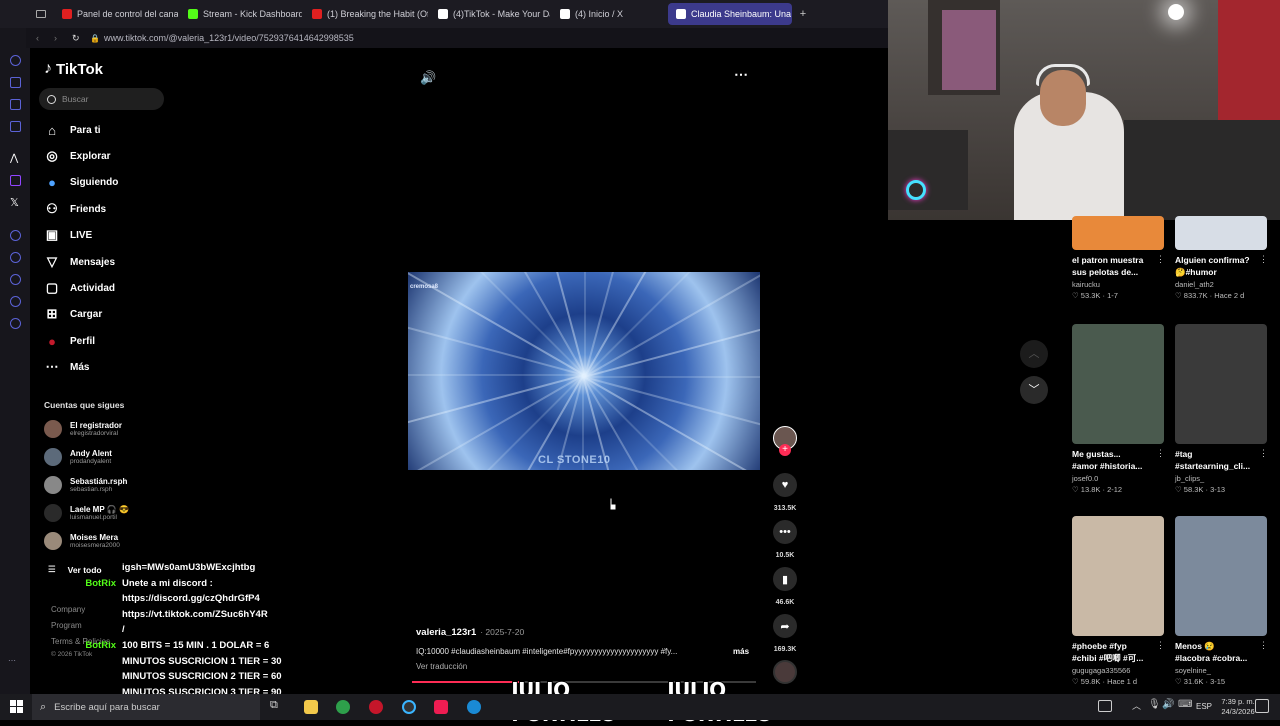 This screenshot has width=1280, height=726. I want to click on shopping-icon, so click(15, 82).